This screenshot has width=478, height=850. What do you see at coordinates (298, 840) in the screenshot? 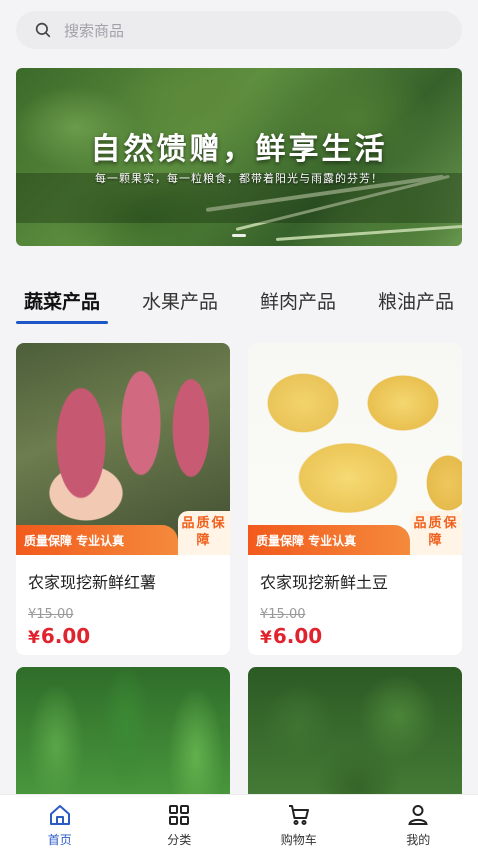
I see `nav-label: 购物车` at bounding box center [298, 840].